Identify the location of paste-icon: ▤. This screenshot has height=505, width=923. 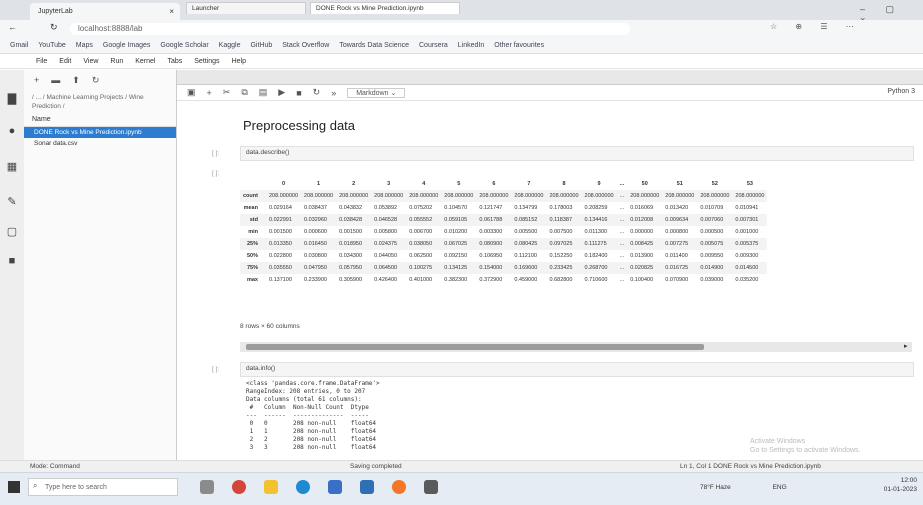
(263, 92).